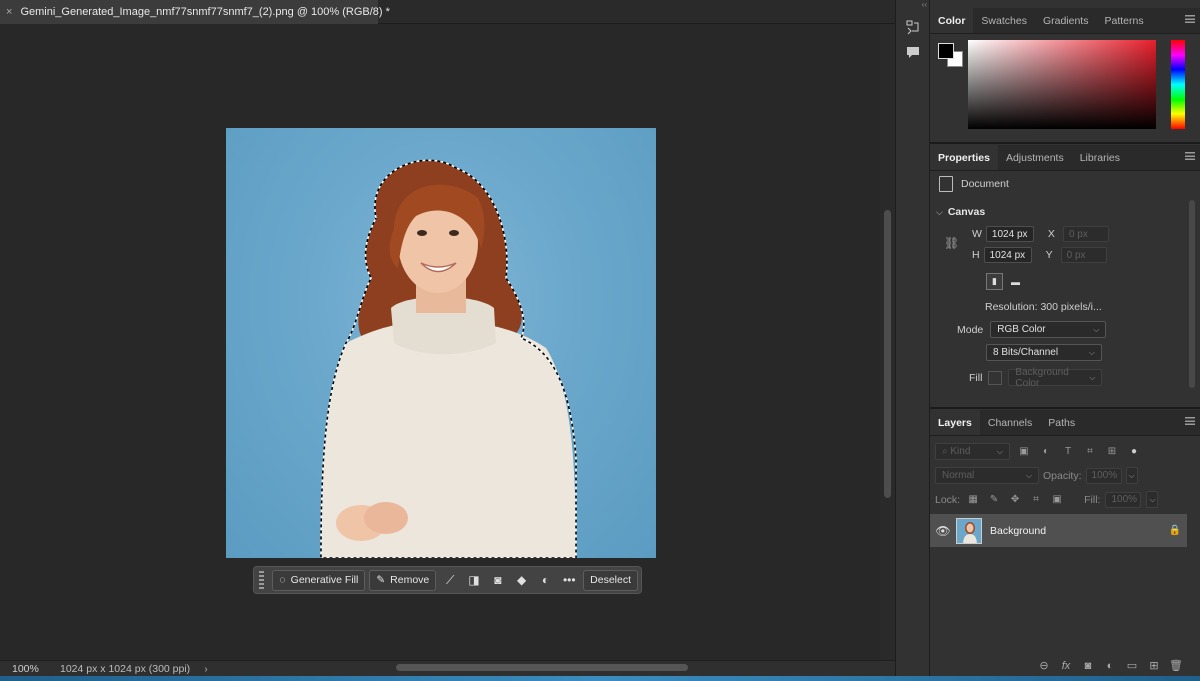  What do you see at coordinates (611, 580) in the screenshot?
I see `deselect-button: Deselect` at bounding box center [611, 580].